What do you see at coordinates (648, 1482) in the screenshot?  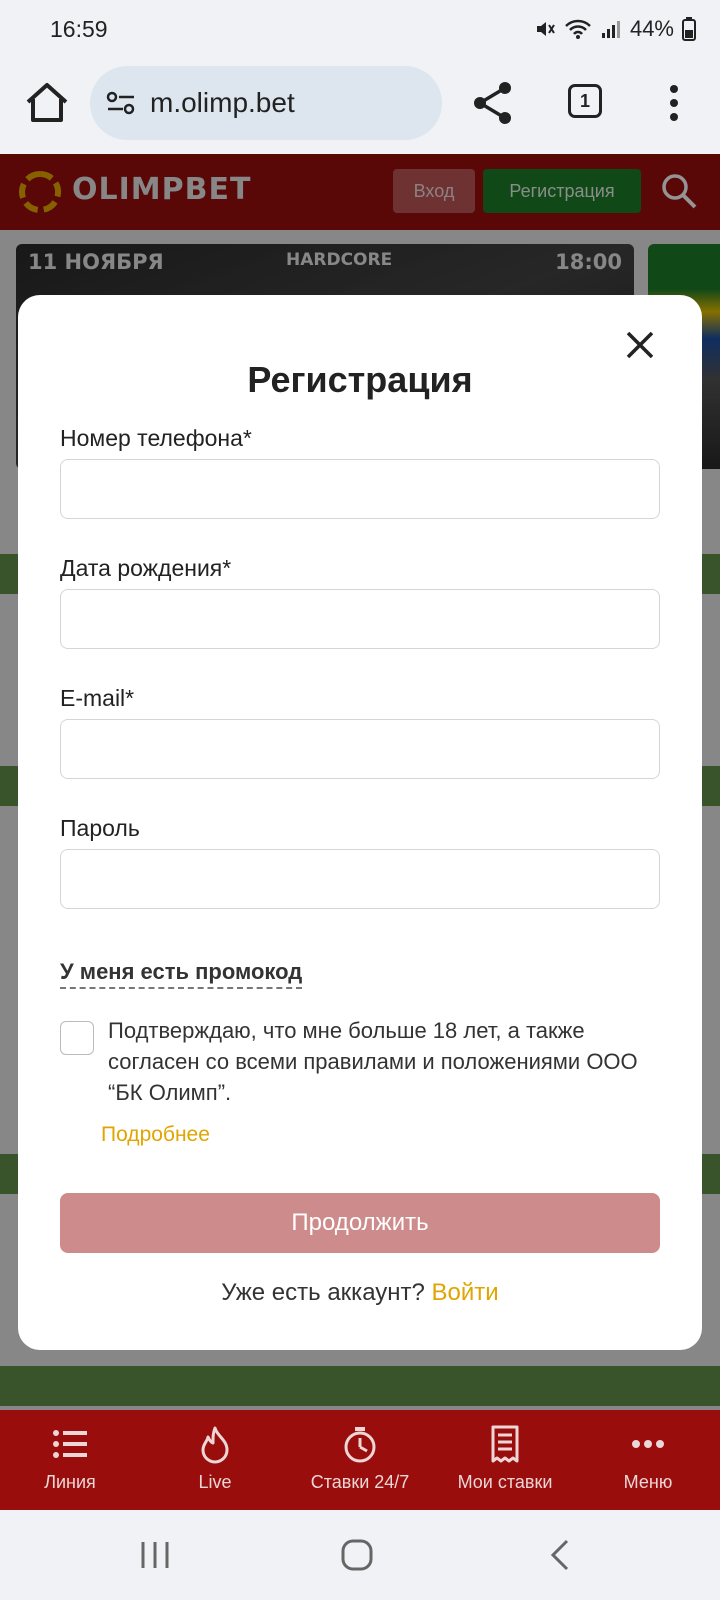 I see `nav-label: Меню` at bounding box center [648, 1482].